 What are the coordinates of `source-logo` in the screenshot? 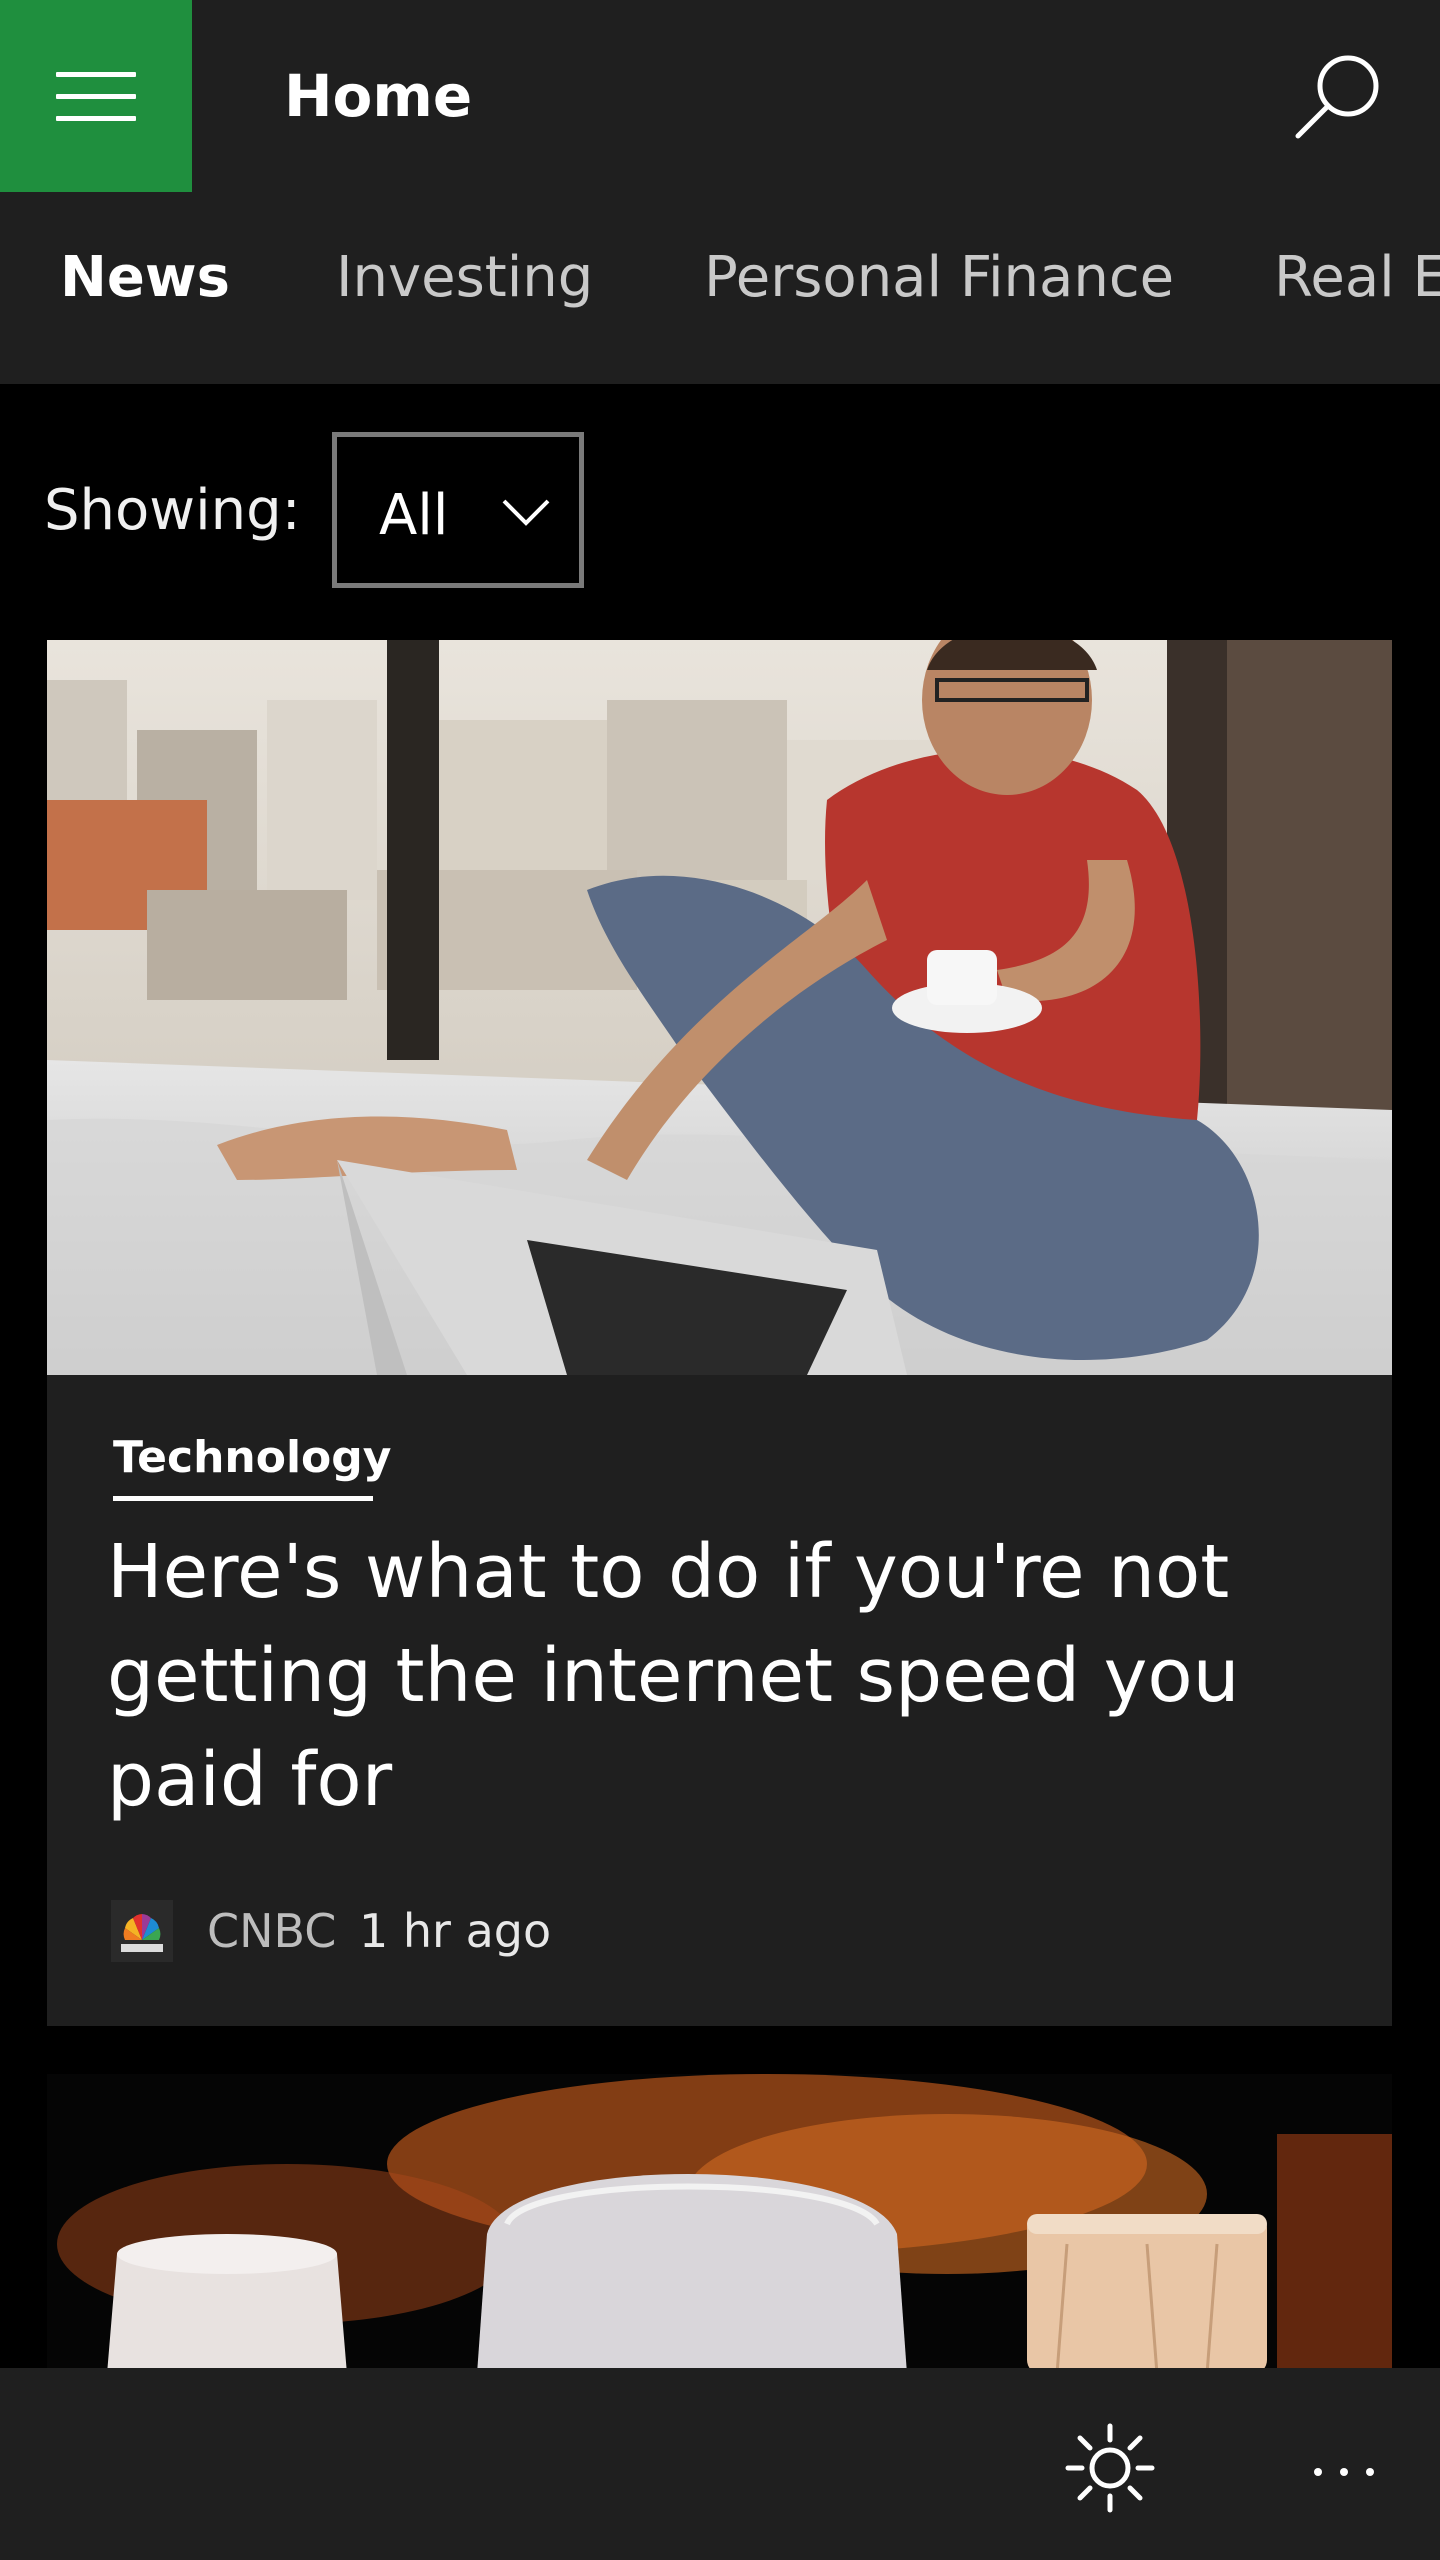 It's located at (142, 1931).